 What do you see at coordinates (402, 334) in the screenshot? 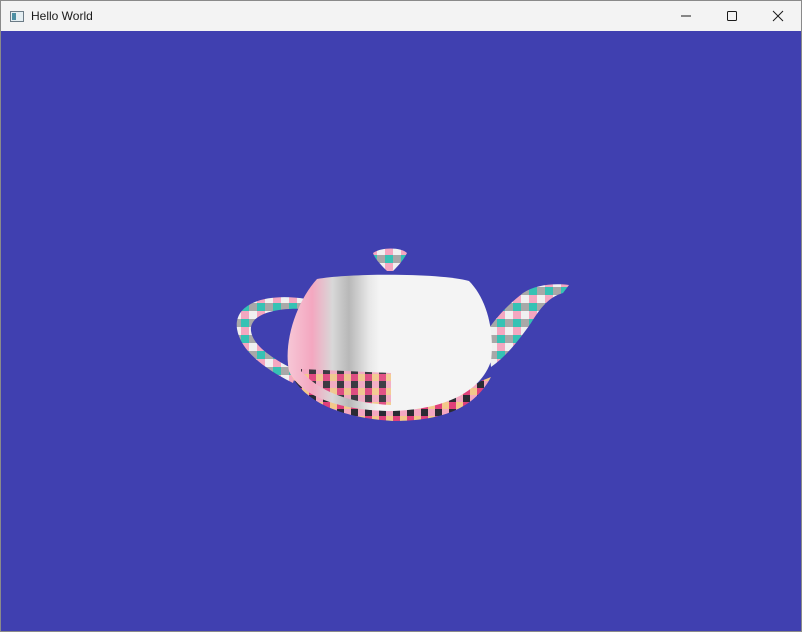
I see `teapot-render` at bounding box center [402, 334].